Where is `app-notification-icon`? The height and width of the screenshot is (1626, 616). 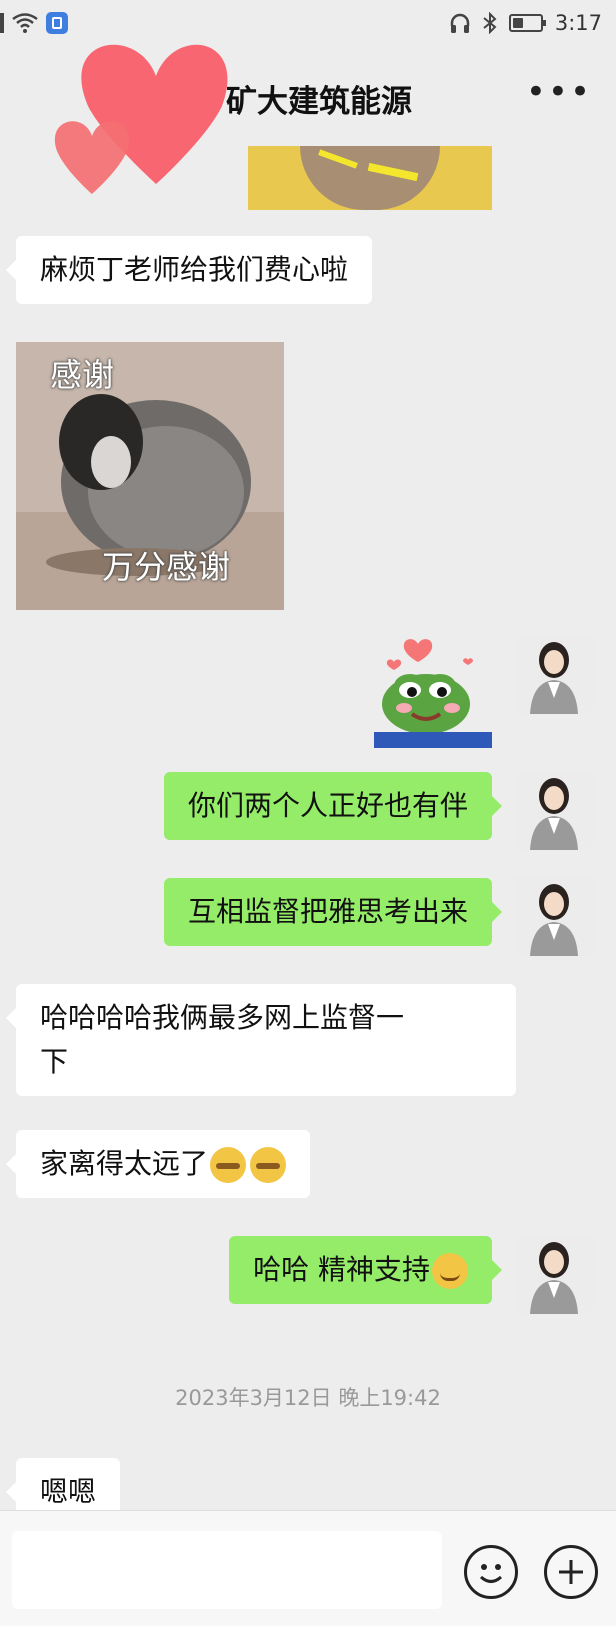
app-notification-icon is located at coordinates (57, 23).